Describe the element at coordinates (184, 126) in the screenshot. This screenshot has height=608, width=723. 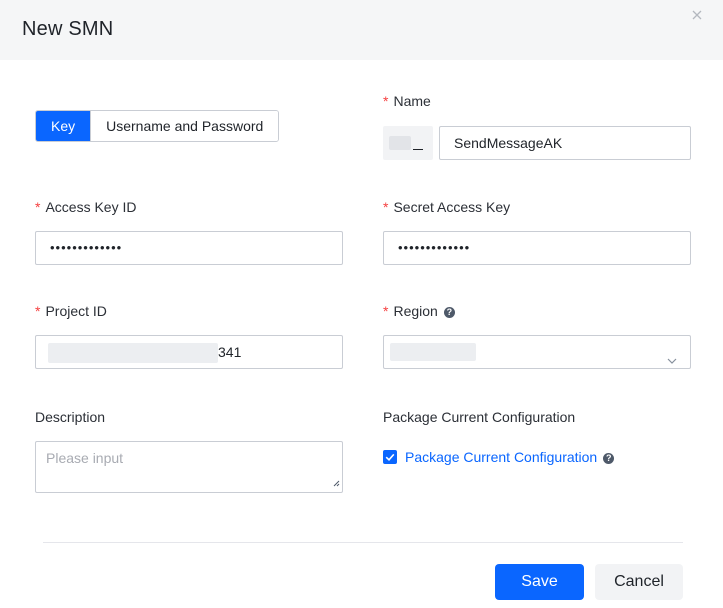
I see `tab-username-password: Username and Password` at that location.